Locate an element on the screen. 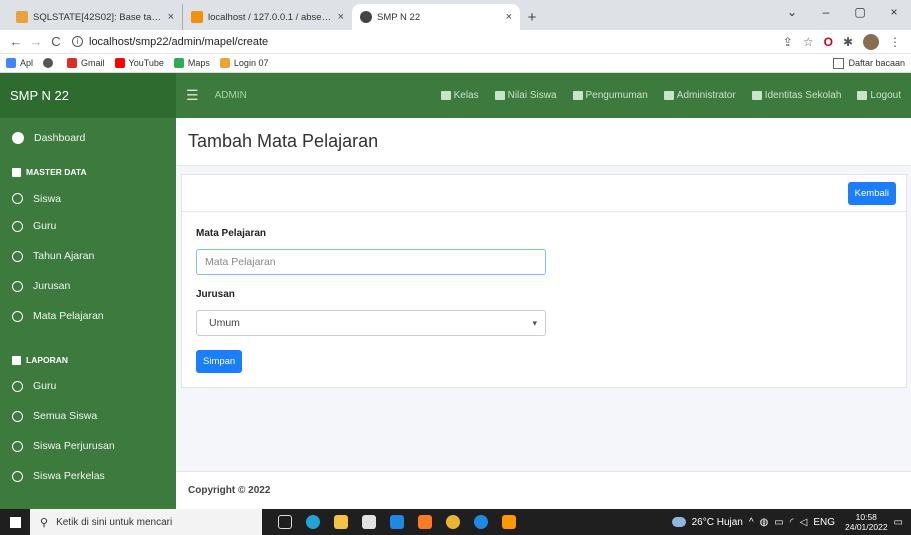 The image size is (911, 535). youtube-icon is located at coordinates (119, 63).